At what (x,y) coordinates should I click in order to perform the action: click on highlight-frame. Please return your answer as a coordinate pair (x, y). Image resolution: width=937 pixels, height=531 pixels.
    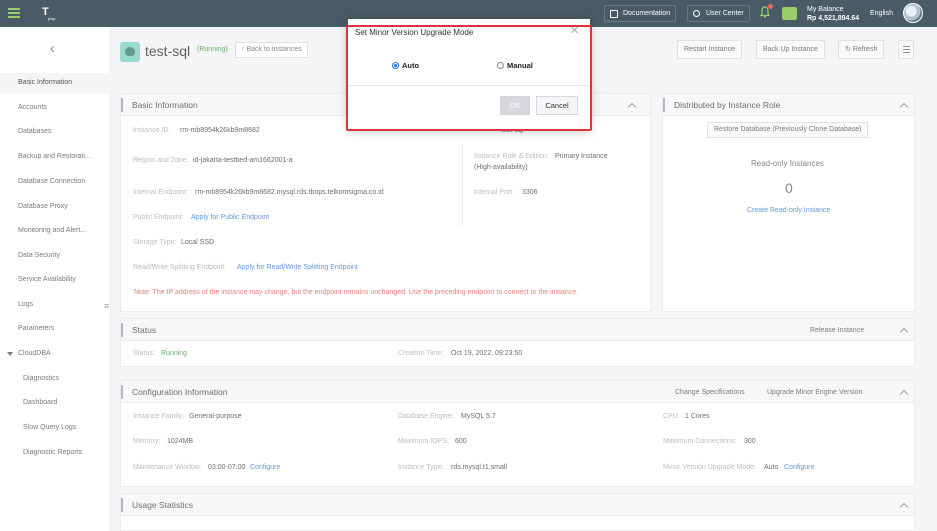
    Looking at the image, I should click on (469, 78).